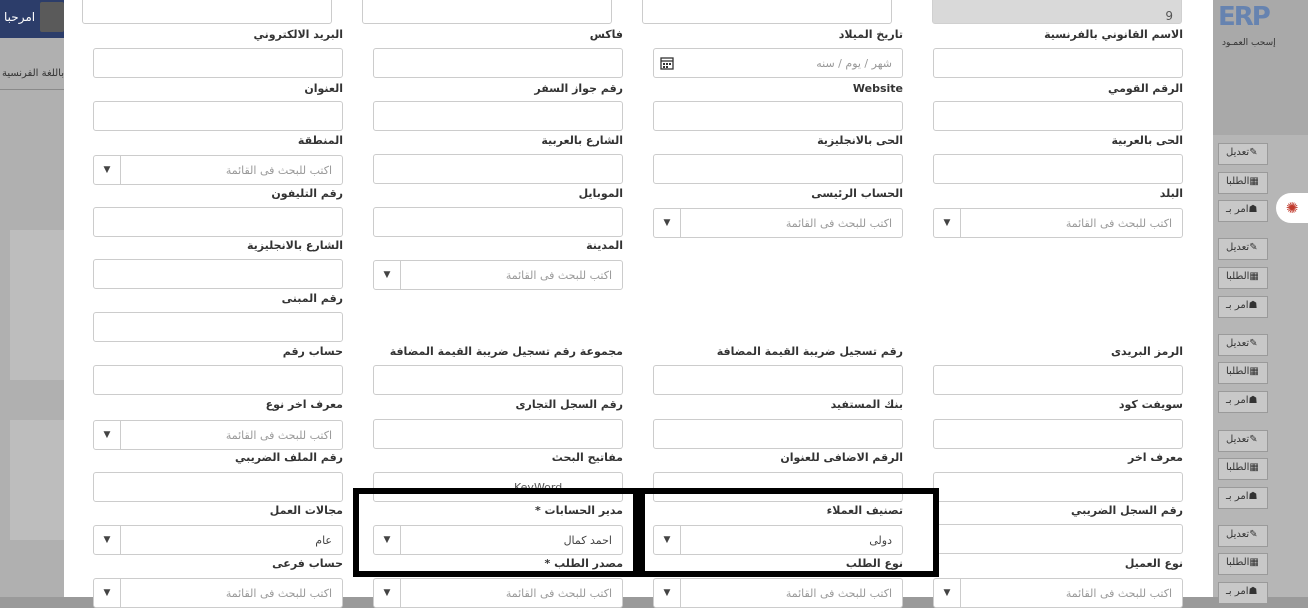  I want to click on work-fields-select: عام ▼, so click(218, 540).